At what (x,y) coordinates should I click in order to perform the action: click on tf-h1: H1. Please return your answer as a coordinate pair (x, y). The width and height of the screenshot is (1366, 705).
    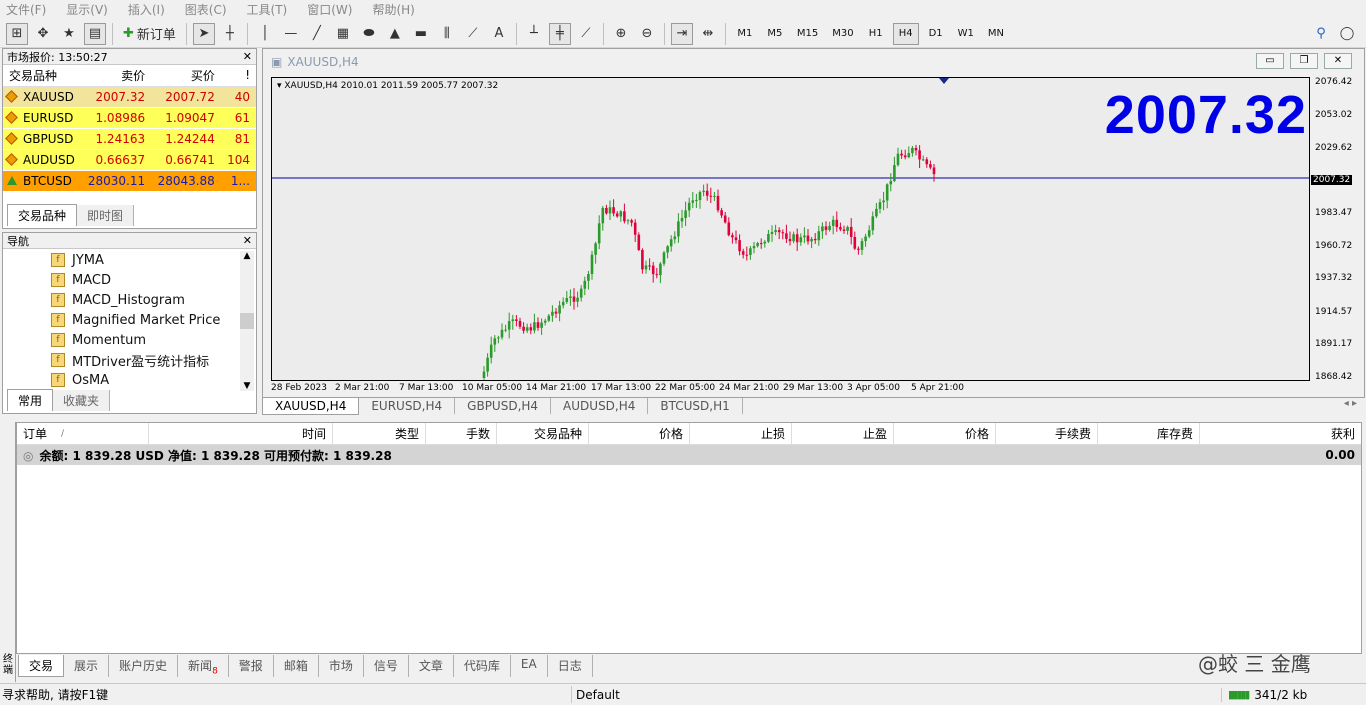
    Looking at the image, I should click on (876, 34).